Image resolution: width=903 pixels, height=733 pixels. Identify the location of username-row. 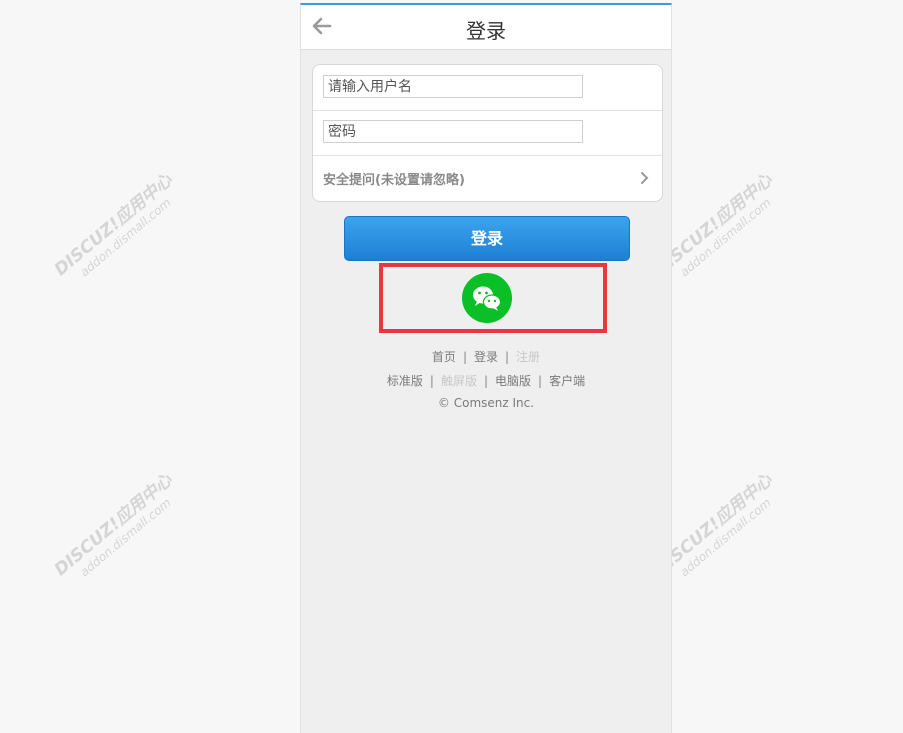
(487, 88).